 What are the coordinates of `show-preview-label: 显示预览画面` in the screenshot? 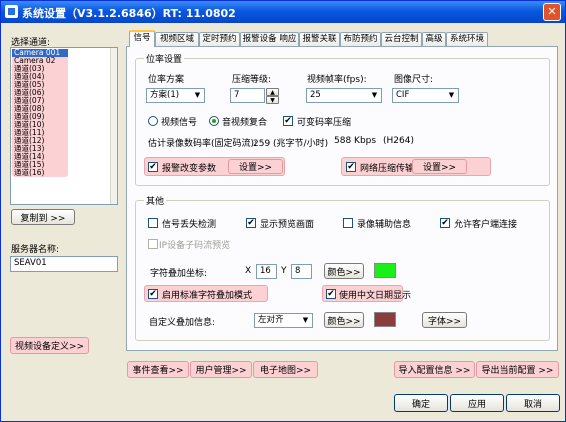 It's located at (287, 225).